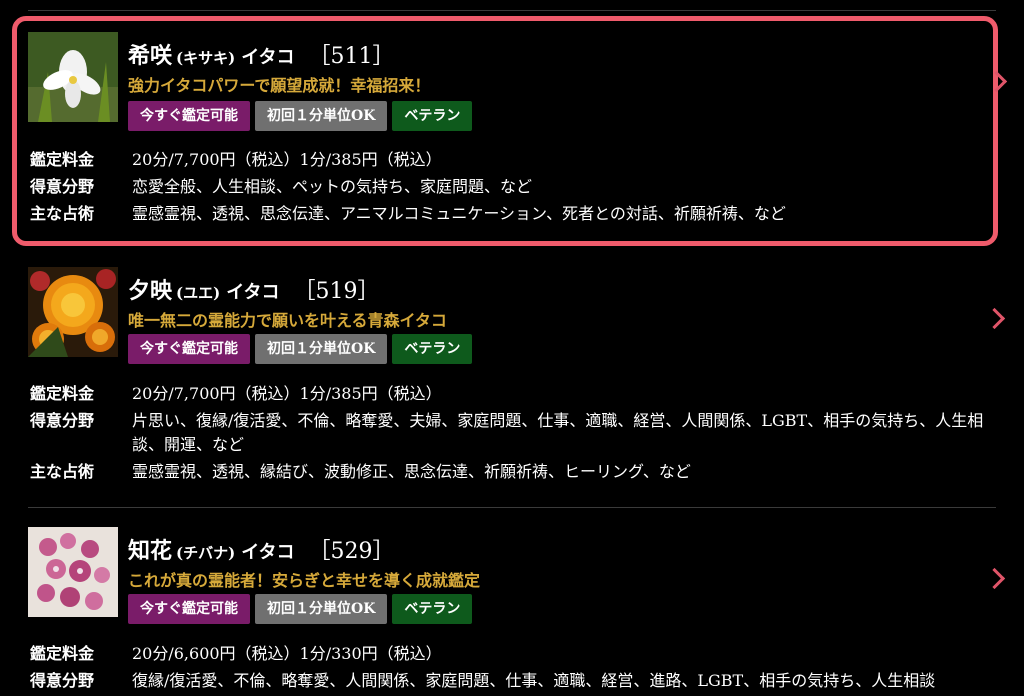 The height and width of the screenshot is (696, 1024). I want to click on fee-value: 20分/6,600円（税込）1分/330円（税込）, so click(287, 653).